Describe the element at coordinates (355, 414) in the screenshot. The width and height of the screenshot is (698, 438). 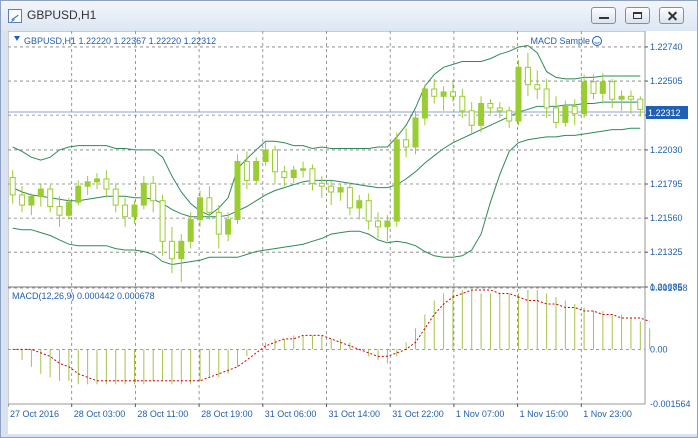
I see `time-tick-label: 31 Oct 14:00` at that location.